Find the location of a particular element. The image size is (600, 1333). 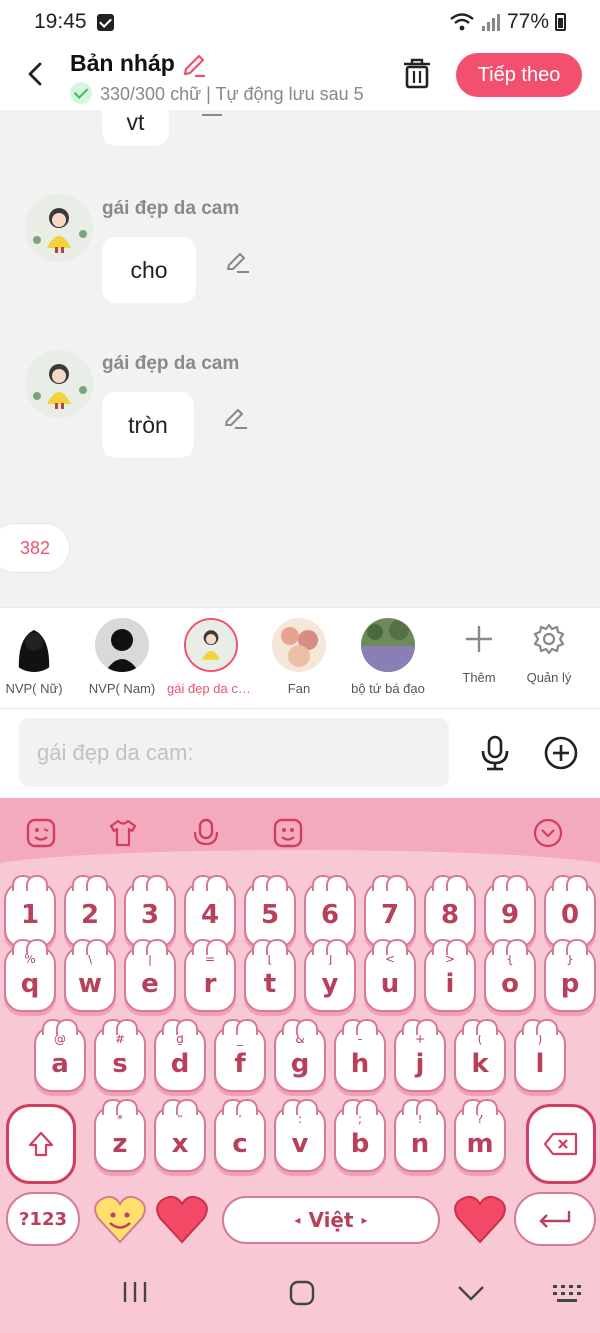

message-input is located at coordinates (234, 752).